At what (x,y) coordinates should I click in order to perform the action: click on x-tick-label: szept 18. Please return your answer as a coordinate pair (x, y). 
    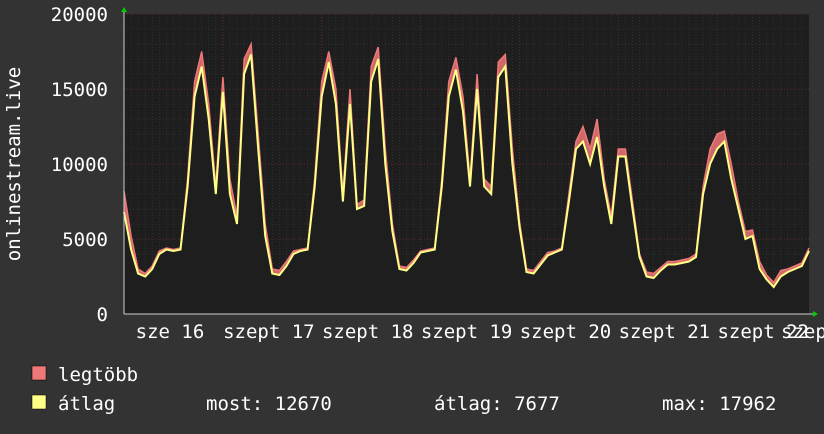
    Looking at the image, I should click on (368, 332).